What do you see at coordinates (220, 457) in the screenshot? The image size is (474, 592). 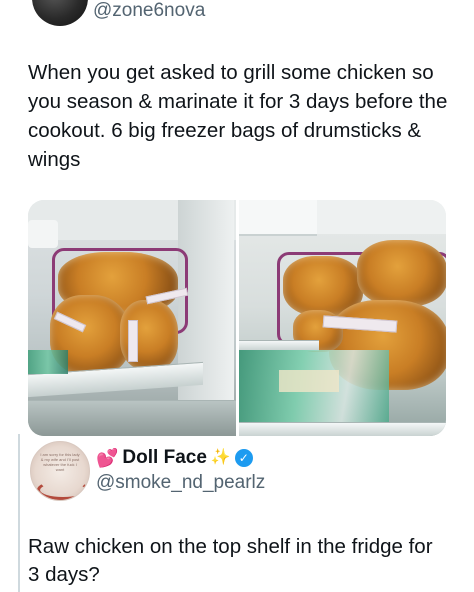 I see `sparkles-icon: ✨` at bounding box center [220, 457].